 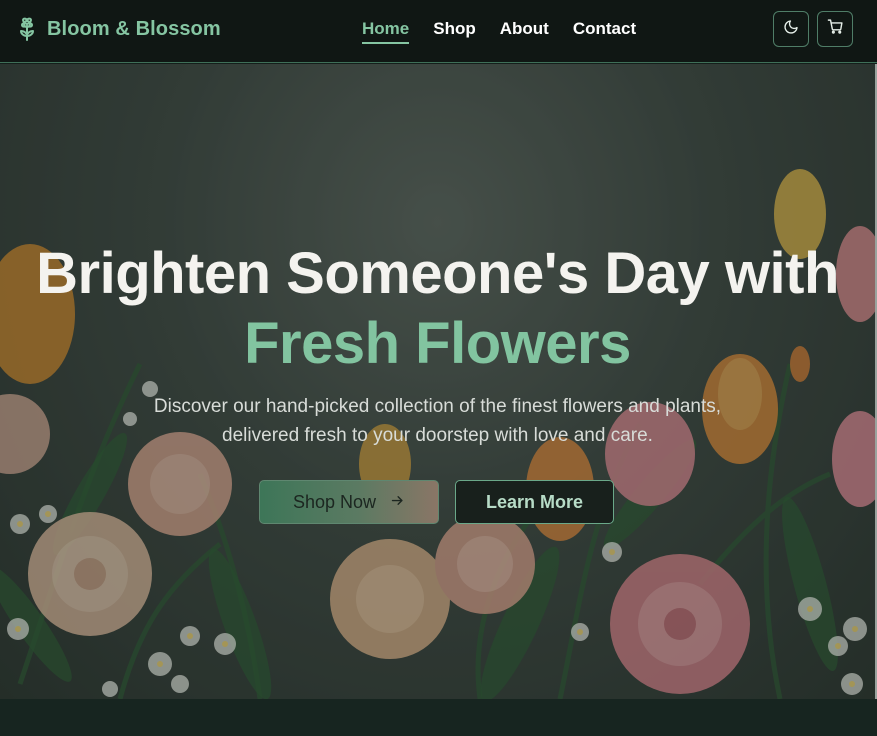 I want to click on site-header: Bloom & Blossom Home Shop About Contact, so click(x=438, y=31).